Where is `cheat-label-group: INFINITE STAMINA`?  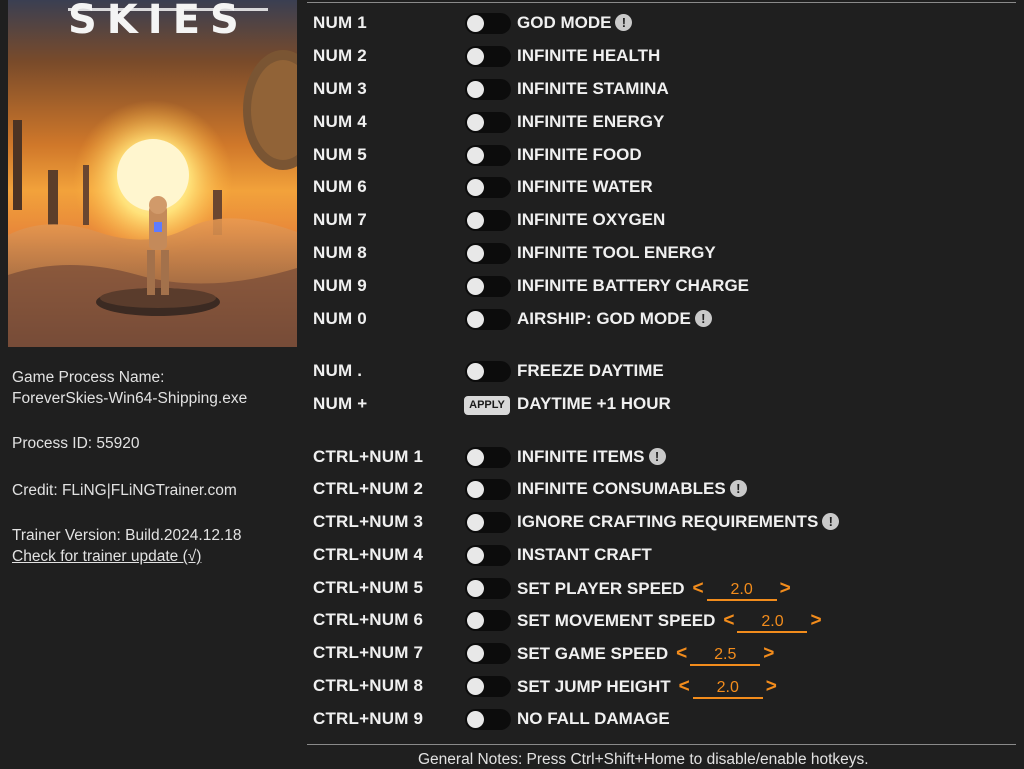 cheat-label-group: INFINITE STAMINA is located at coordinates (593, 89).